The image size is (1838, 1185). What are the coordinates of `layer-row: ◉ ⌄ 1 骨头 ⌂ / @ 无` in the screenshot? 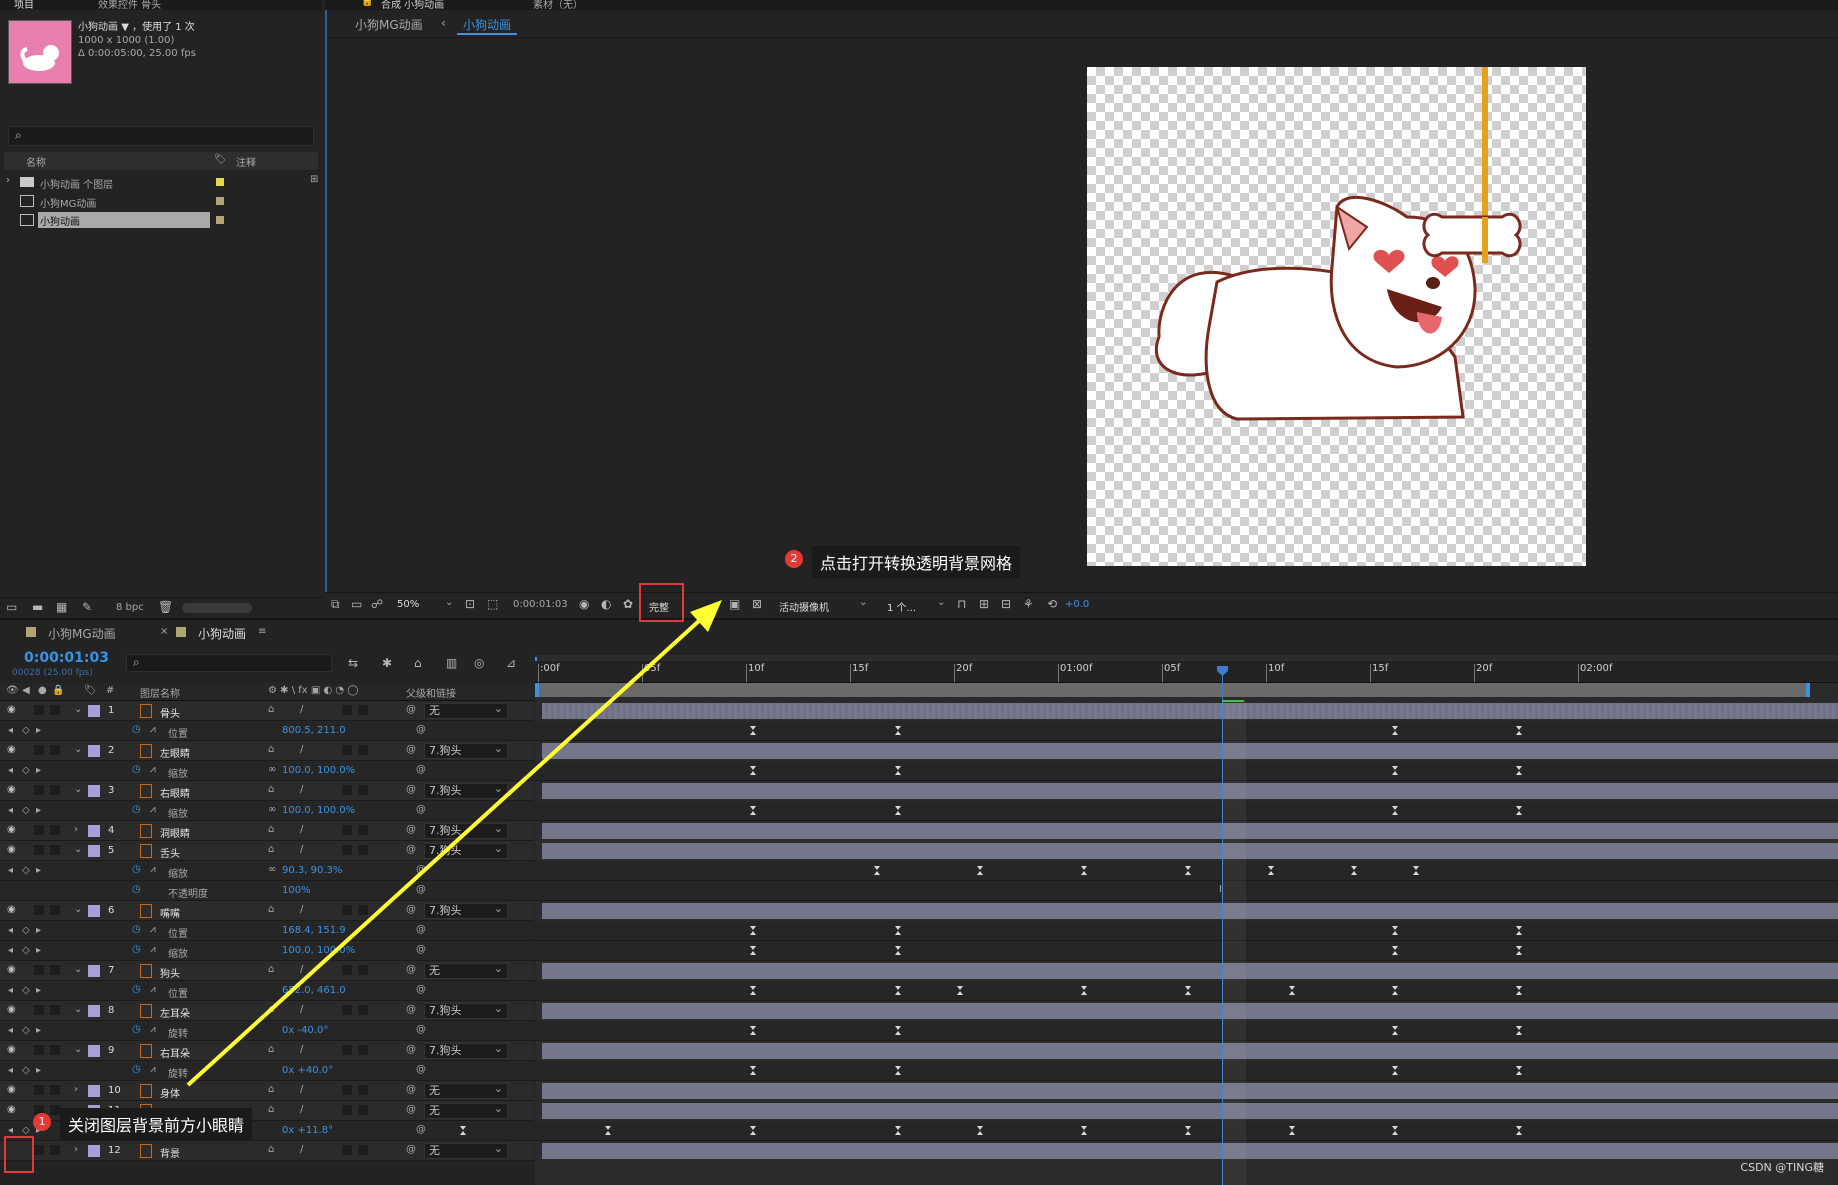 It's located at (267, 711).